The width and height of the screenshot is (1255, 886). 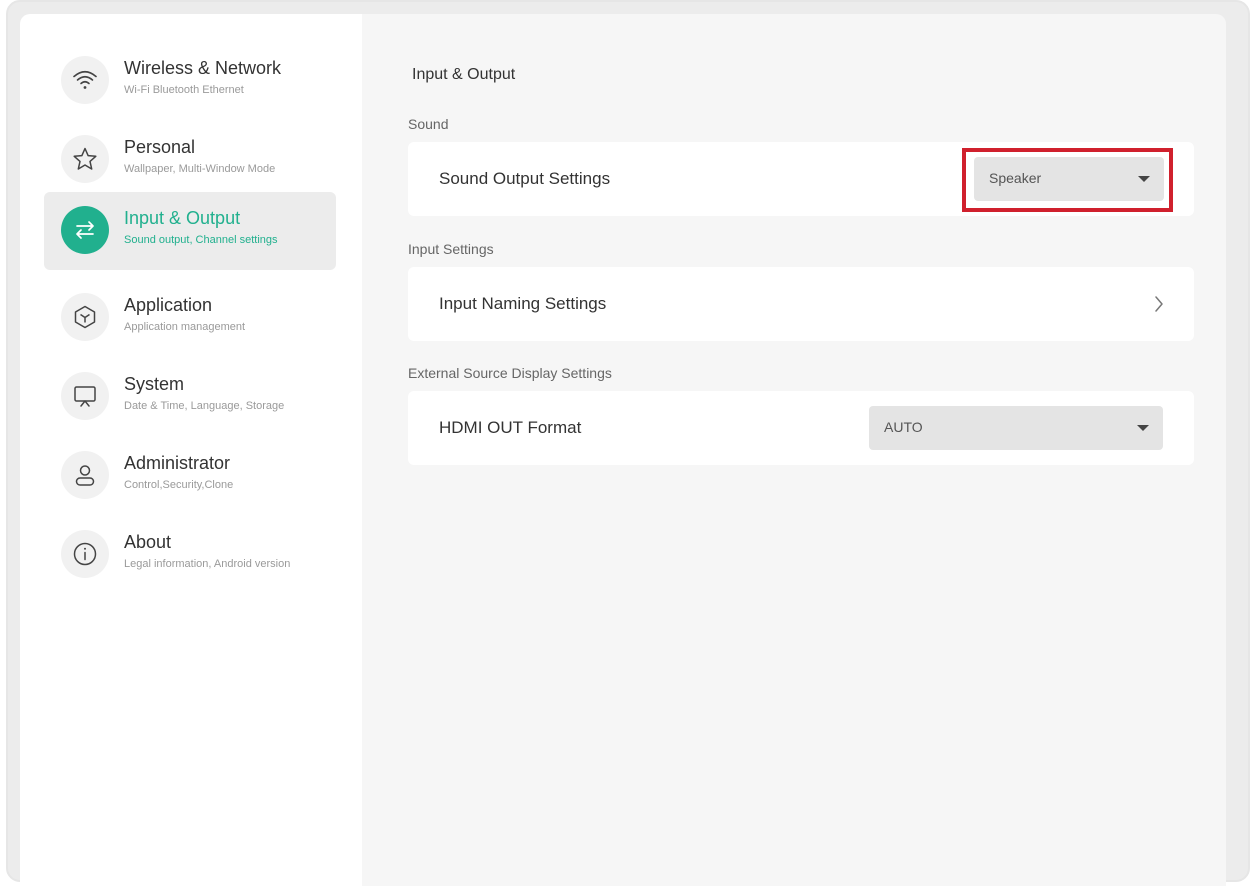 What do you see at coordinates (190, 160) in the screenshot?
I see `sidebar-item-personal: Personal Wallpaper, Multi-Window Mode` at bounding box center [190, 160].